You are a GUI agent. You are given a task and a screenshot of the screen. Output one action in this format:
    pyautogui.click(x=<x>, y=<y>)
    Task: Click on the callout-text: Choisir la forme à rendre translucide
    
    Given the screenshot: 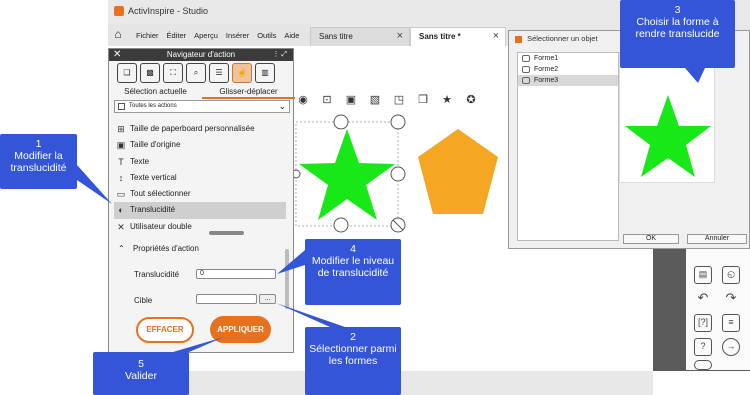 What is the action you would take?
    pyautogui.click(x=677, y=28)
    